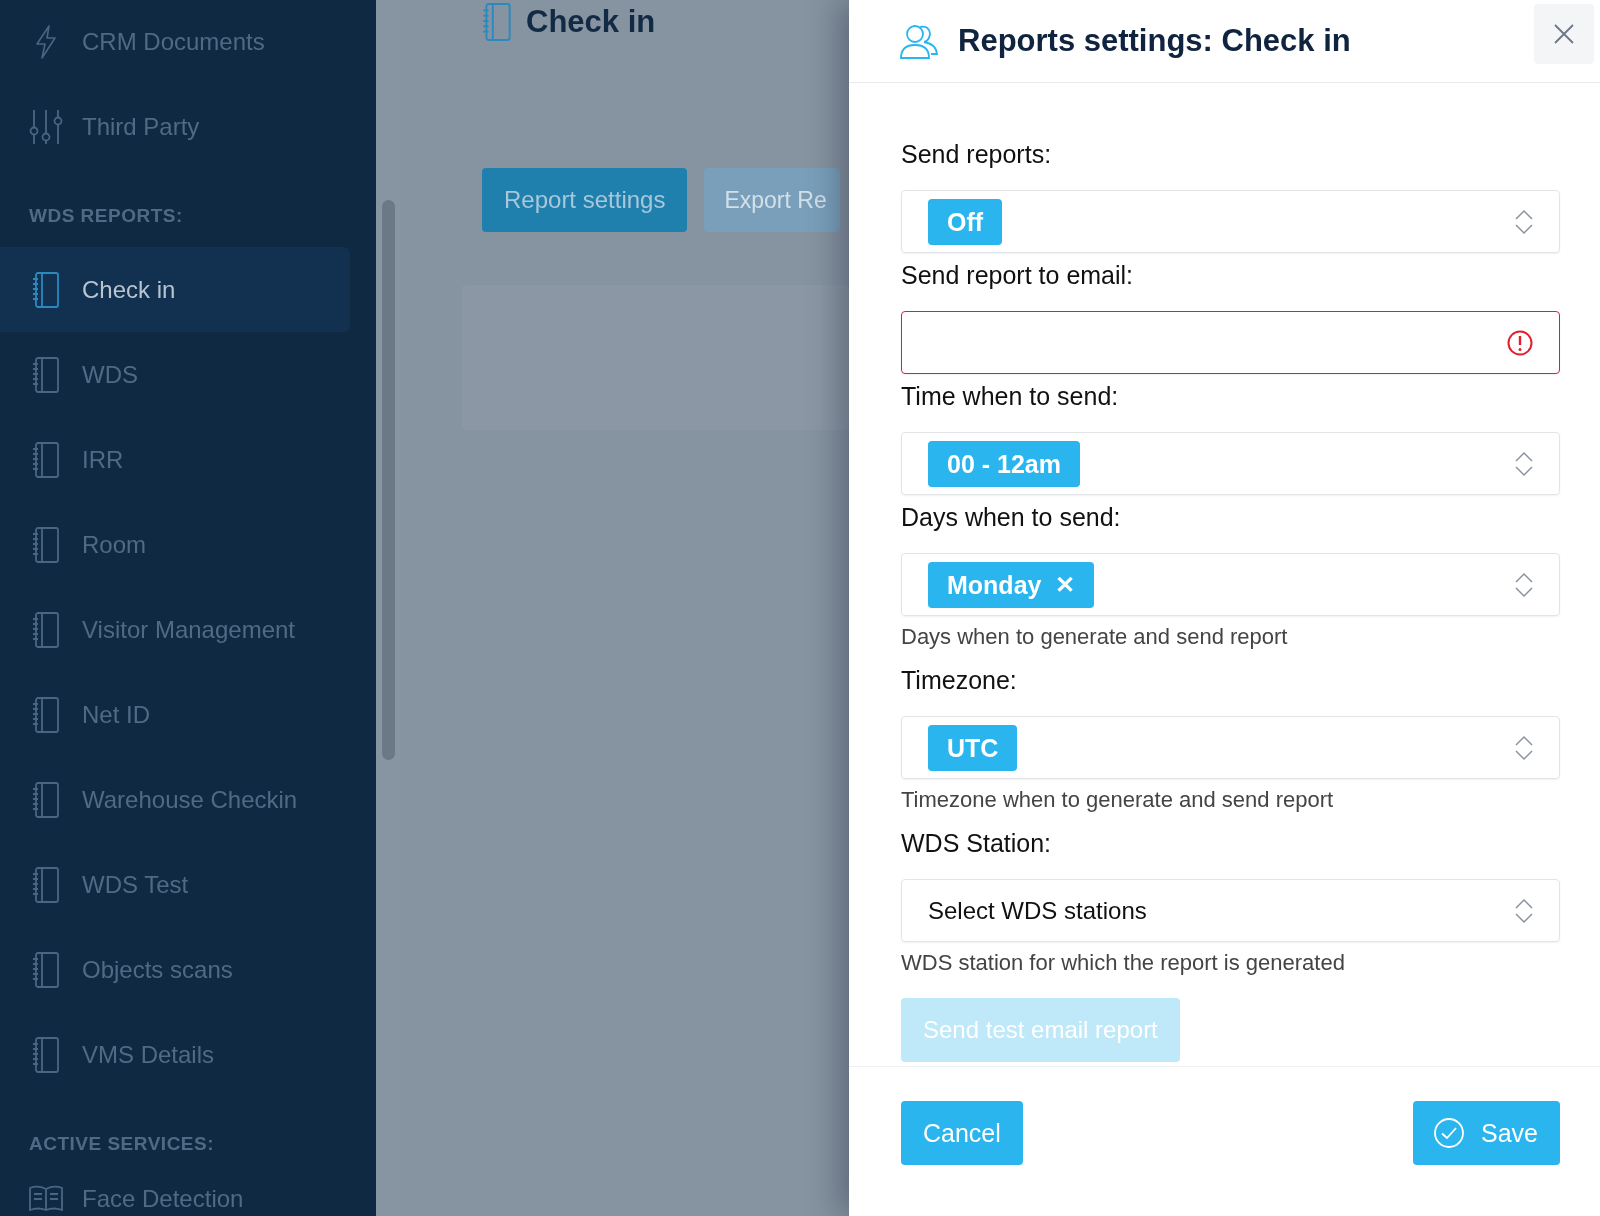 This screenshot has width=1600, height=1216. Describe the element at coordinates (976, 843) in the screenshot. I see `field-label: WDS Station:` at that location.